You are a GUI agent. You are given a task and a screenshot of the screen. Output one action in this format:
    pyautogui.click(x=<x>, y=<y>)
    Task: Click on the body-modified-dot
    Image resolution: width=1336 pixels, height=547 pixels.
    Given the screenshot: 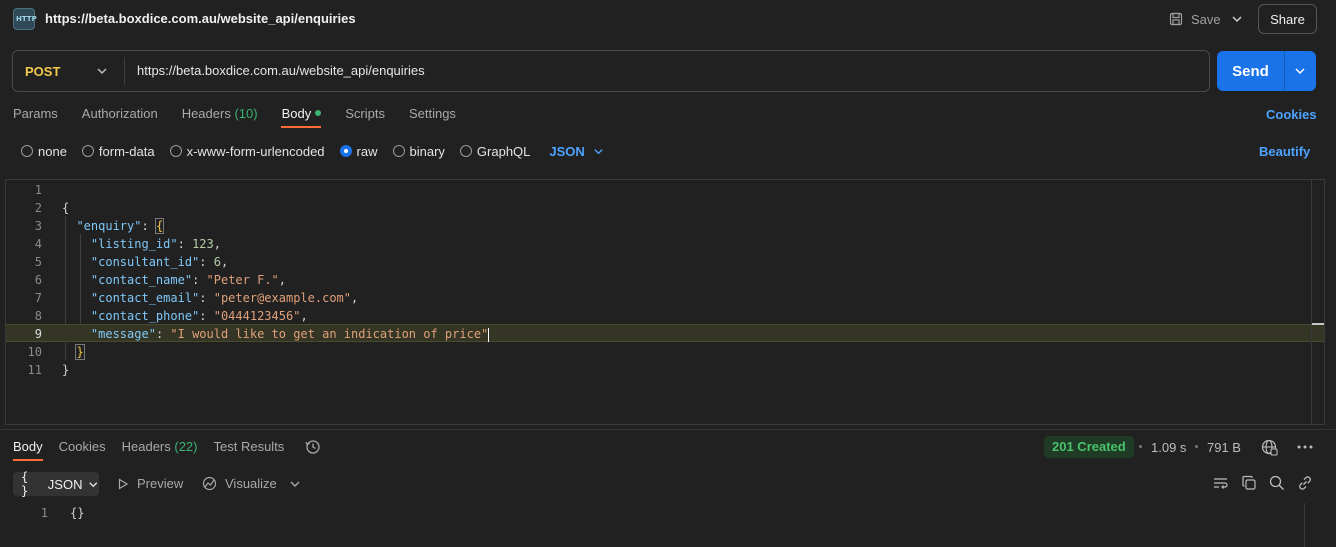 What is the action you would take?
    pyautogui.click(x=318, y=112)
    